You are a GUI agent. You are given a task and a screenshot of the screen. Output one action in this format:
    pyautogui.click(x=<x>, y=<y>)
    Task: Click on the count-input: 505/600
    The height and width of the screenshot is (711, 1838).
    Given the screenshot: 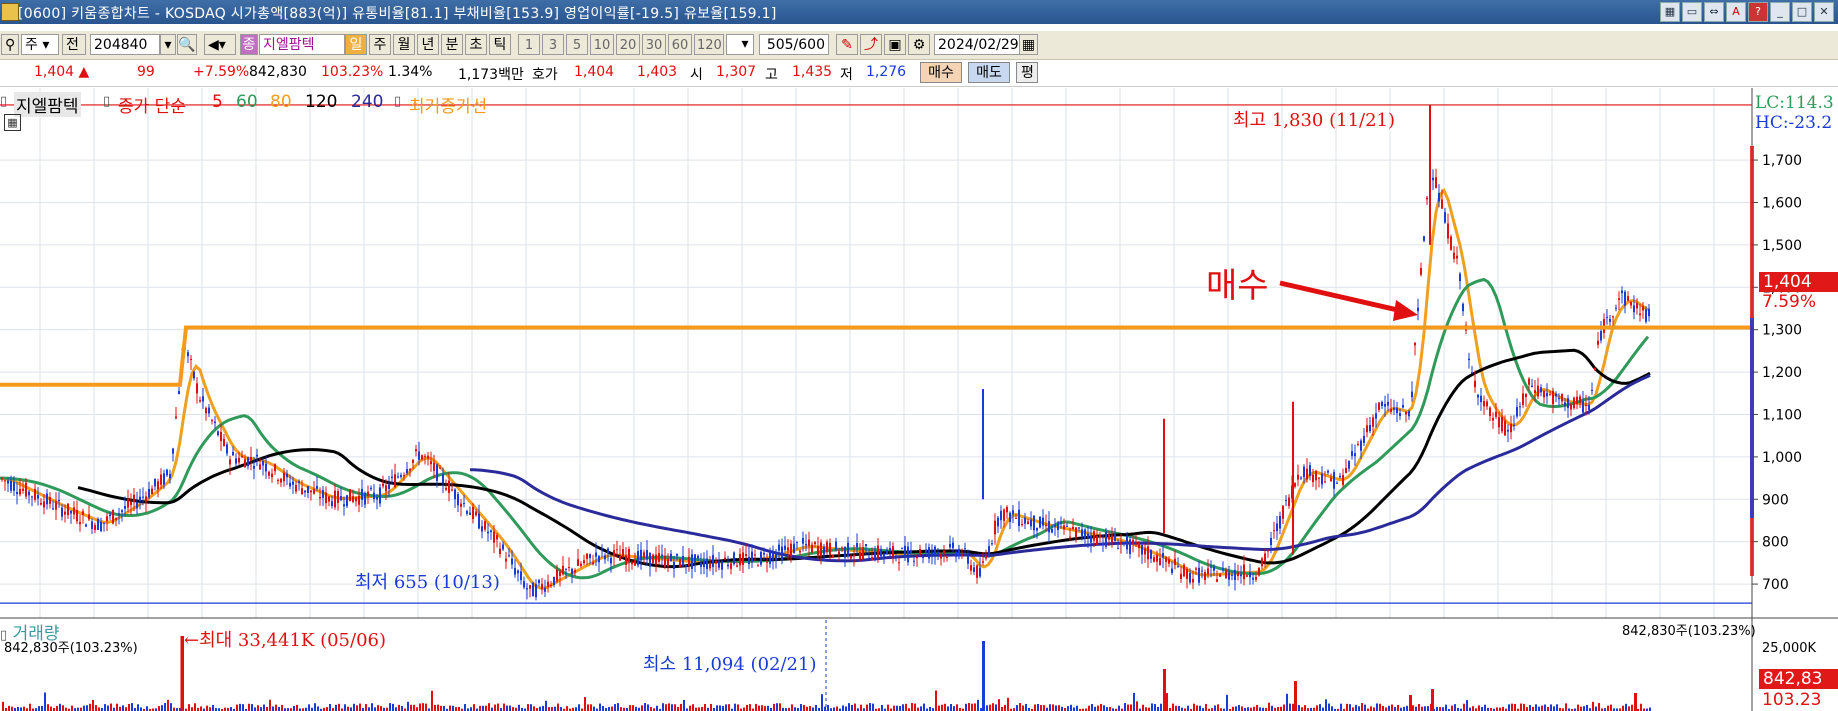 What is the action you would take?
    pyautogui.click(x=794, y=44)
    